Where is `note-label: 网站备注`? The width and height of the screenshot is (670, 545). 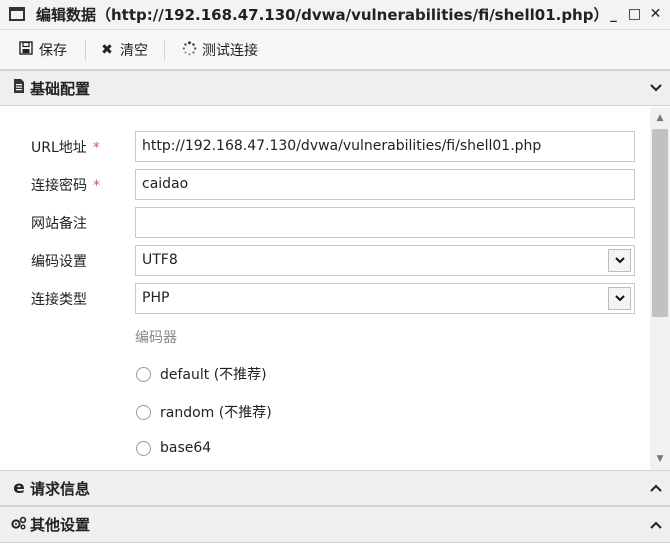
note-label: 网站备注 is located at coordinates (59, 224).